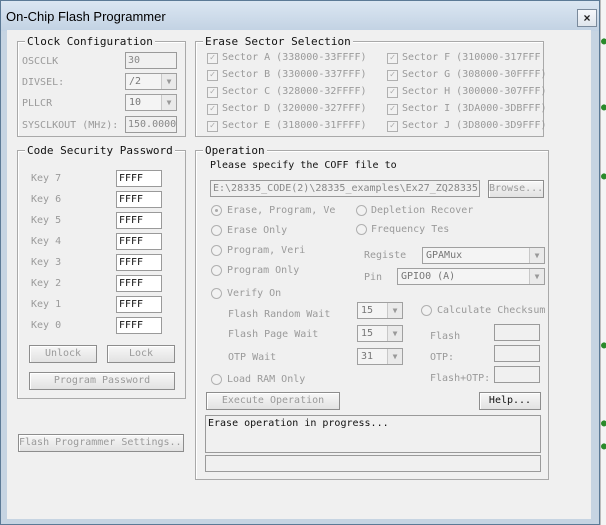  Describe the element at coordinates (483, 255) in the screenshot. I see `register-select: GPAMux ▼` at that location.